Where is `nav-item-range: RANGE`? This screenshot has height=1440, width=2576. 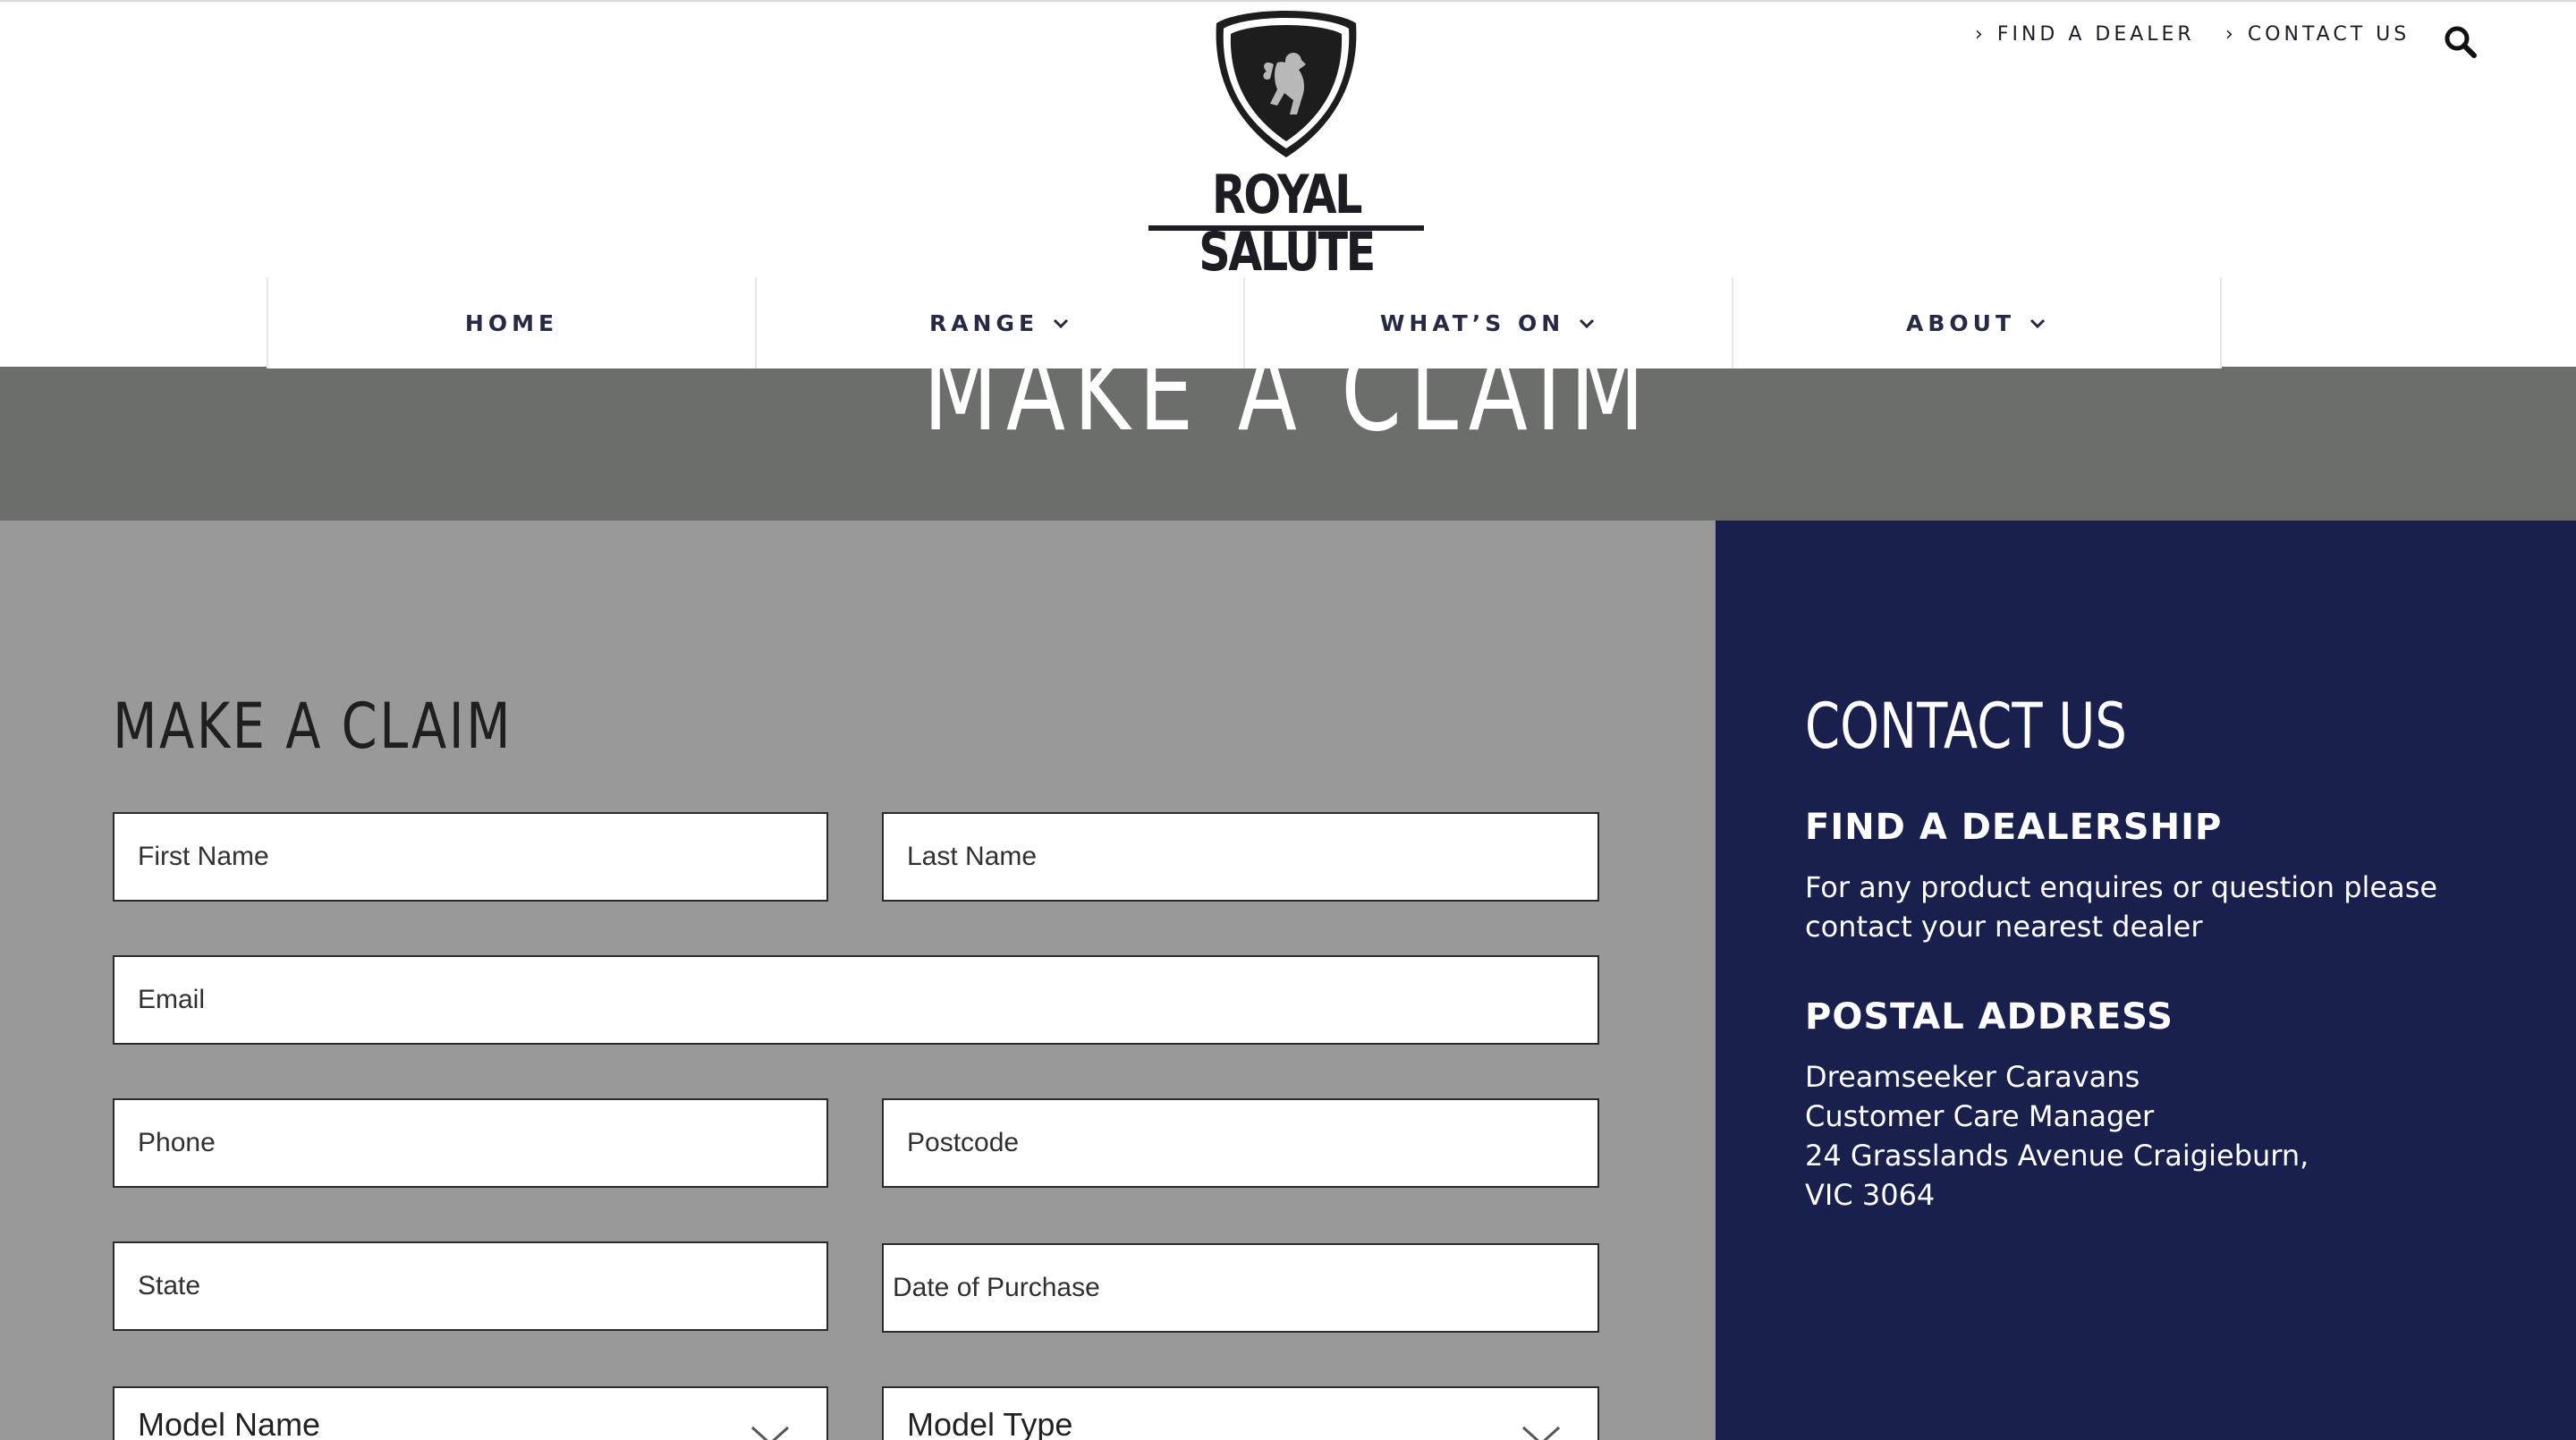 nav-item-range: RANGE is located at coordinates (1001, 322).